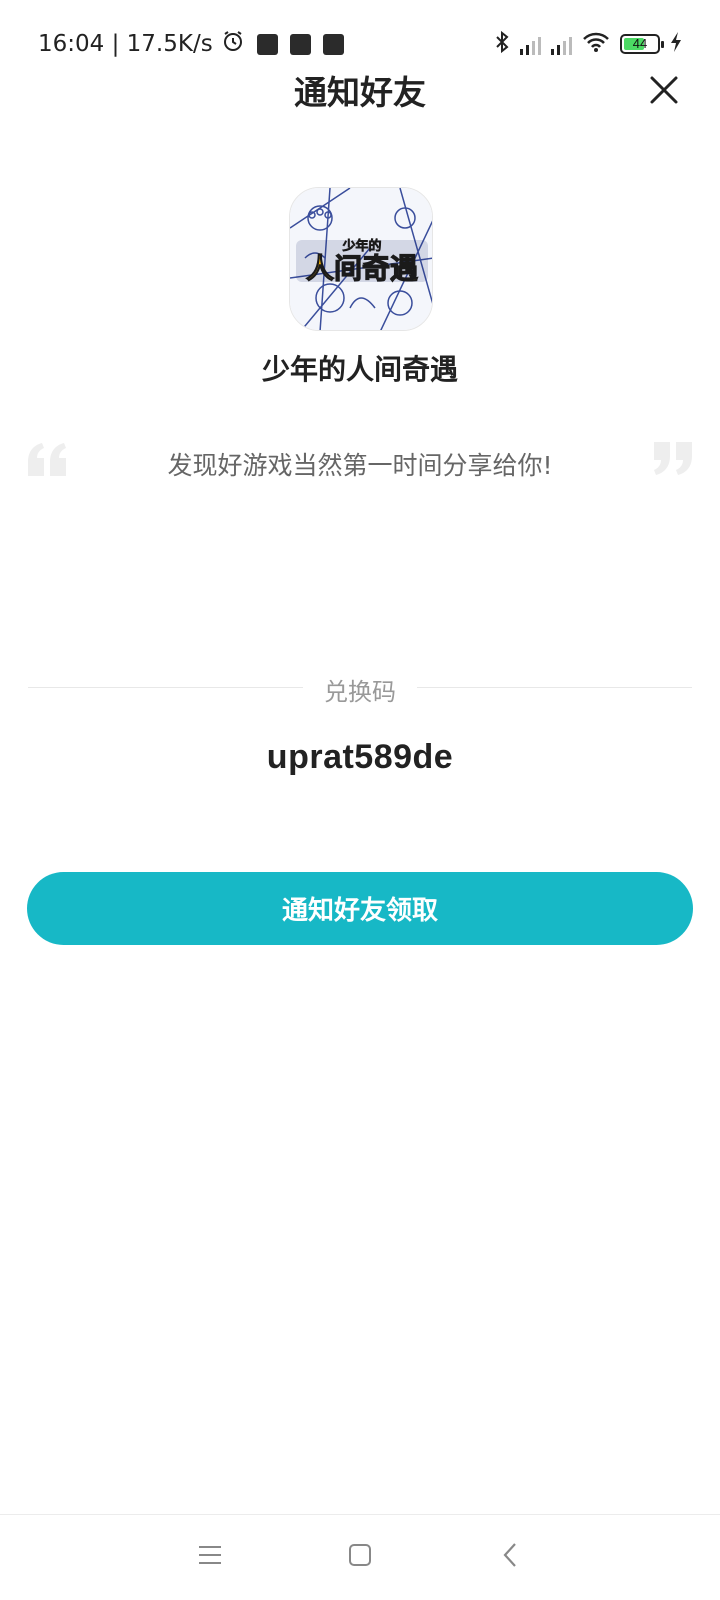 The height and width of the screenshot is (1600, 720). I want to click on menu-button, so click(210, 1557).